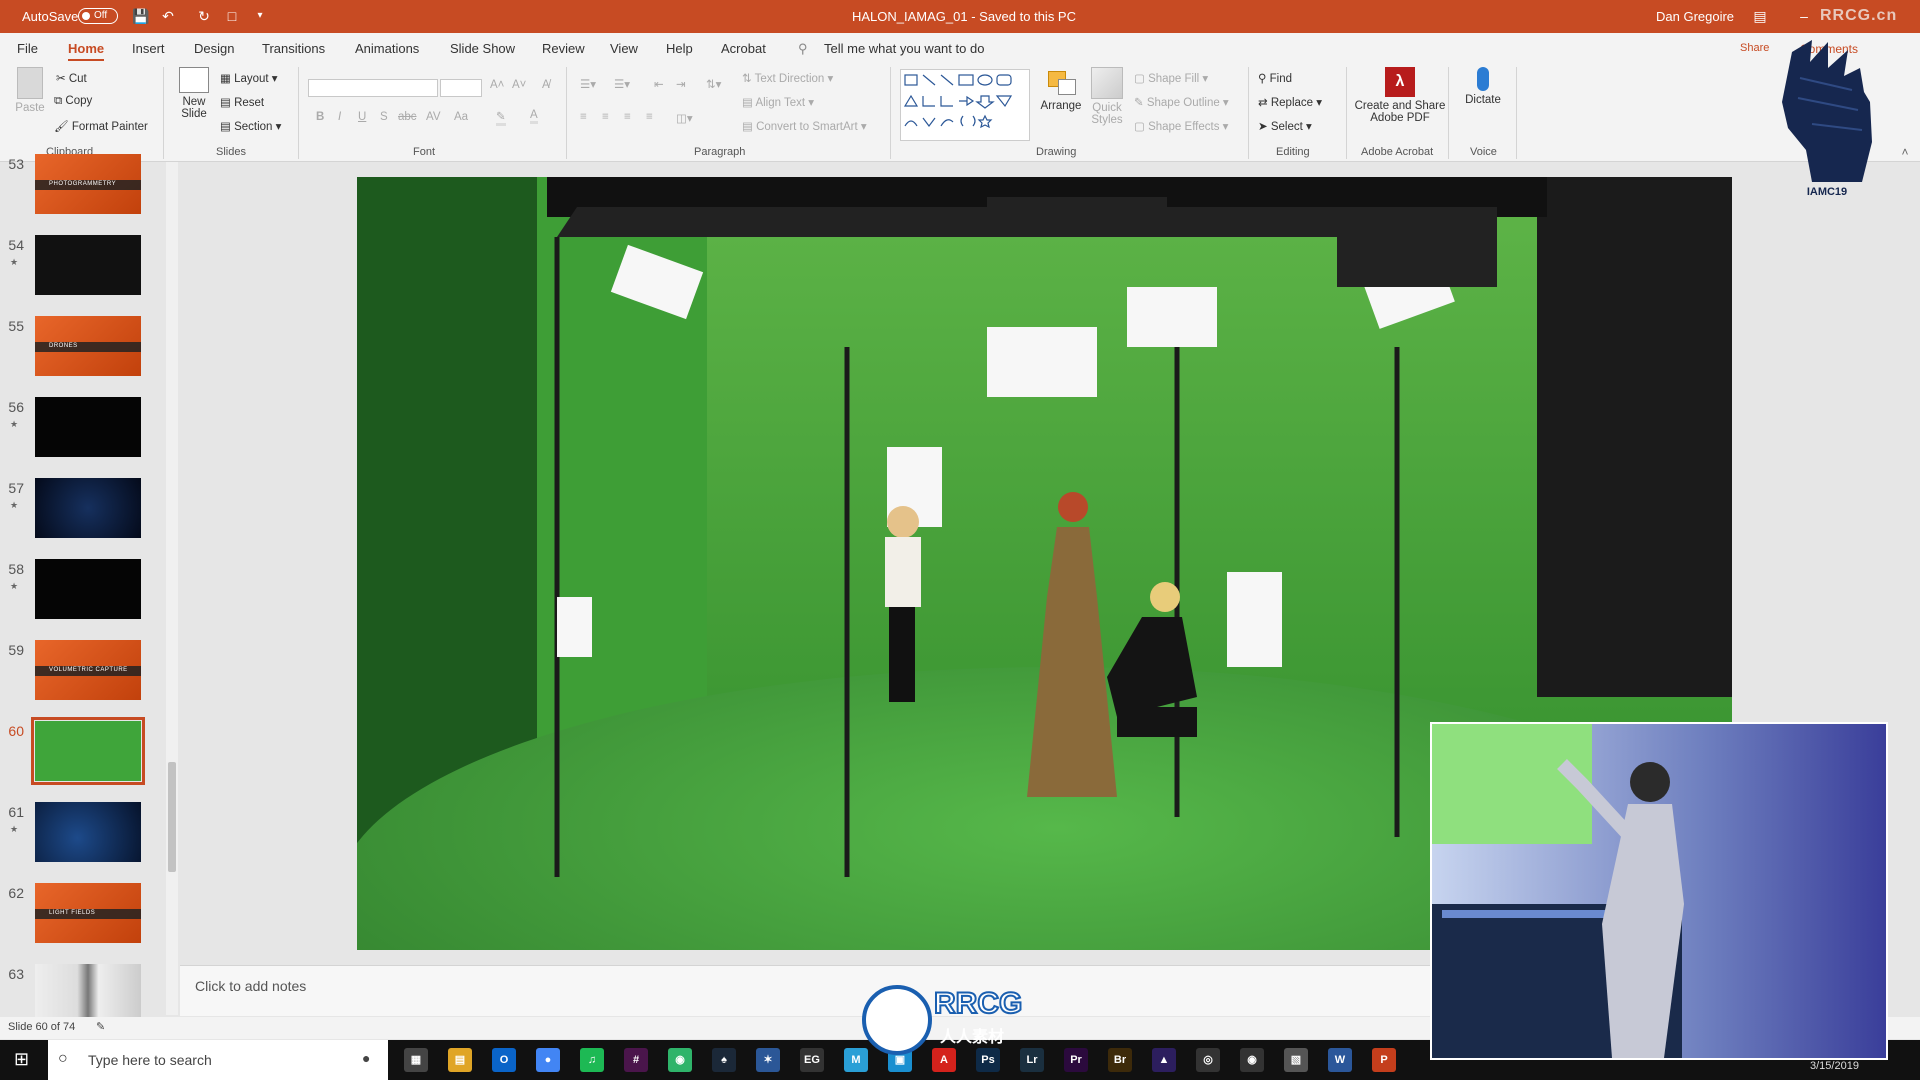 The height and width of the screenshot is (1080, 1920). Describe the element at coordinates (194, 93) in the screenshot. I see `new-slide-button: New Slide` at that location.